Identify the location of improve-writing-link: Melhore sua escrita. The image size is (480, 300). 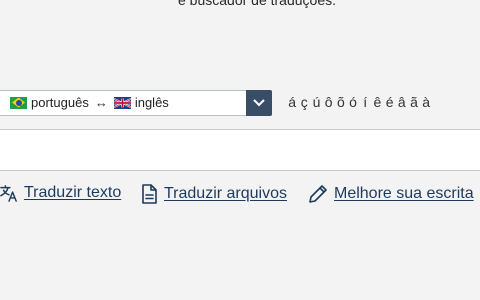
(391, 194).